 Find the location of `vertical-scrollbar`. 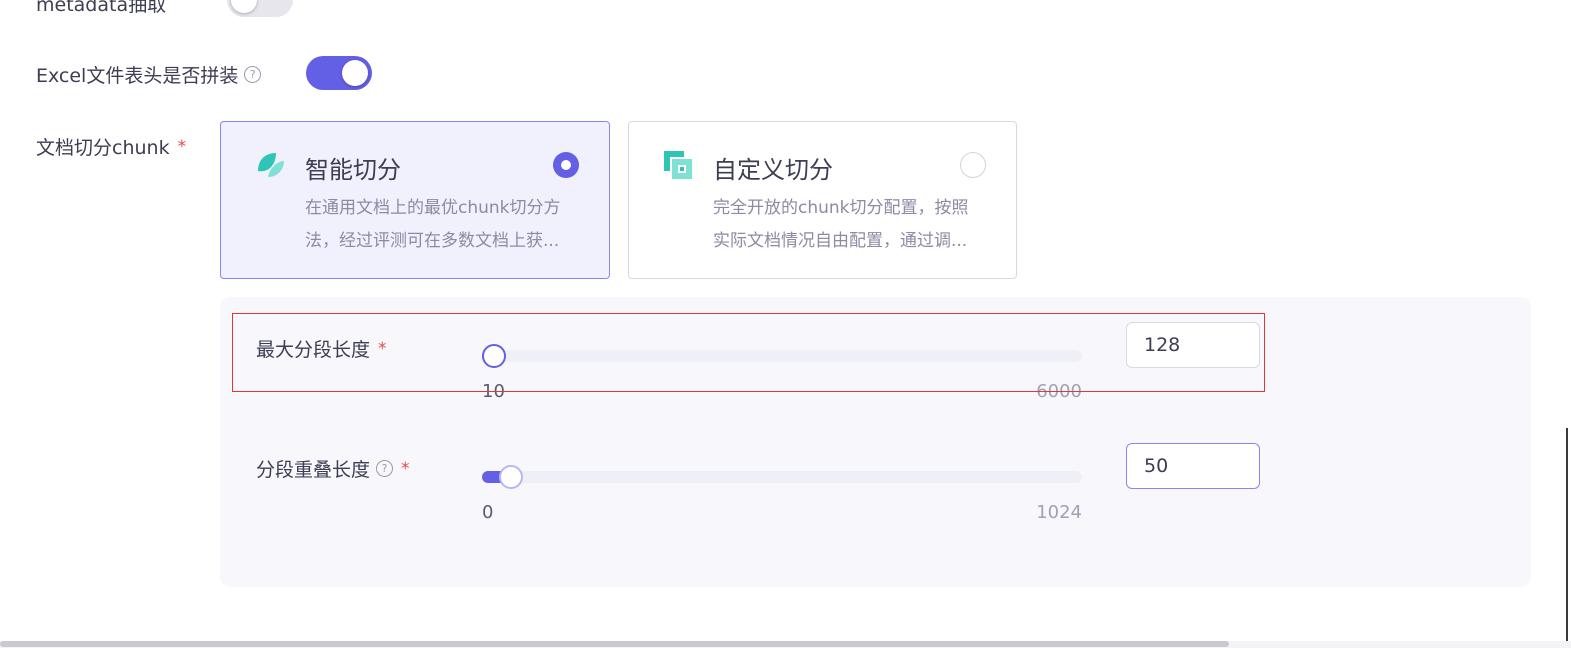

vertical-scrollbar is located at coordinates (1567, 534).